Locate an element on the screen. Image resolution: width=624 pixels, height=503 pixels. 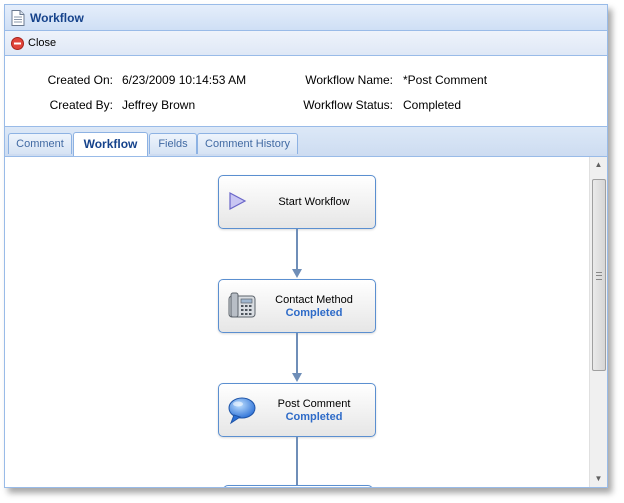
grip-icon is located at coordinates (599, 276).